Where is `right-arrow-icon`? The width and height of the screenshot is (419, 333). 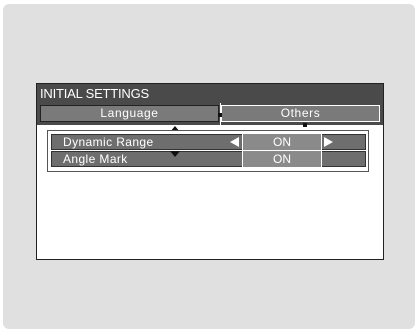 right-arrow-icon is located at coordinates (328, 142).